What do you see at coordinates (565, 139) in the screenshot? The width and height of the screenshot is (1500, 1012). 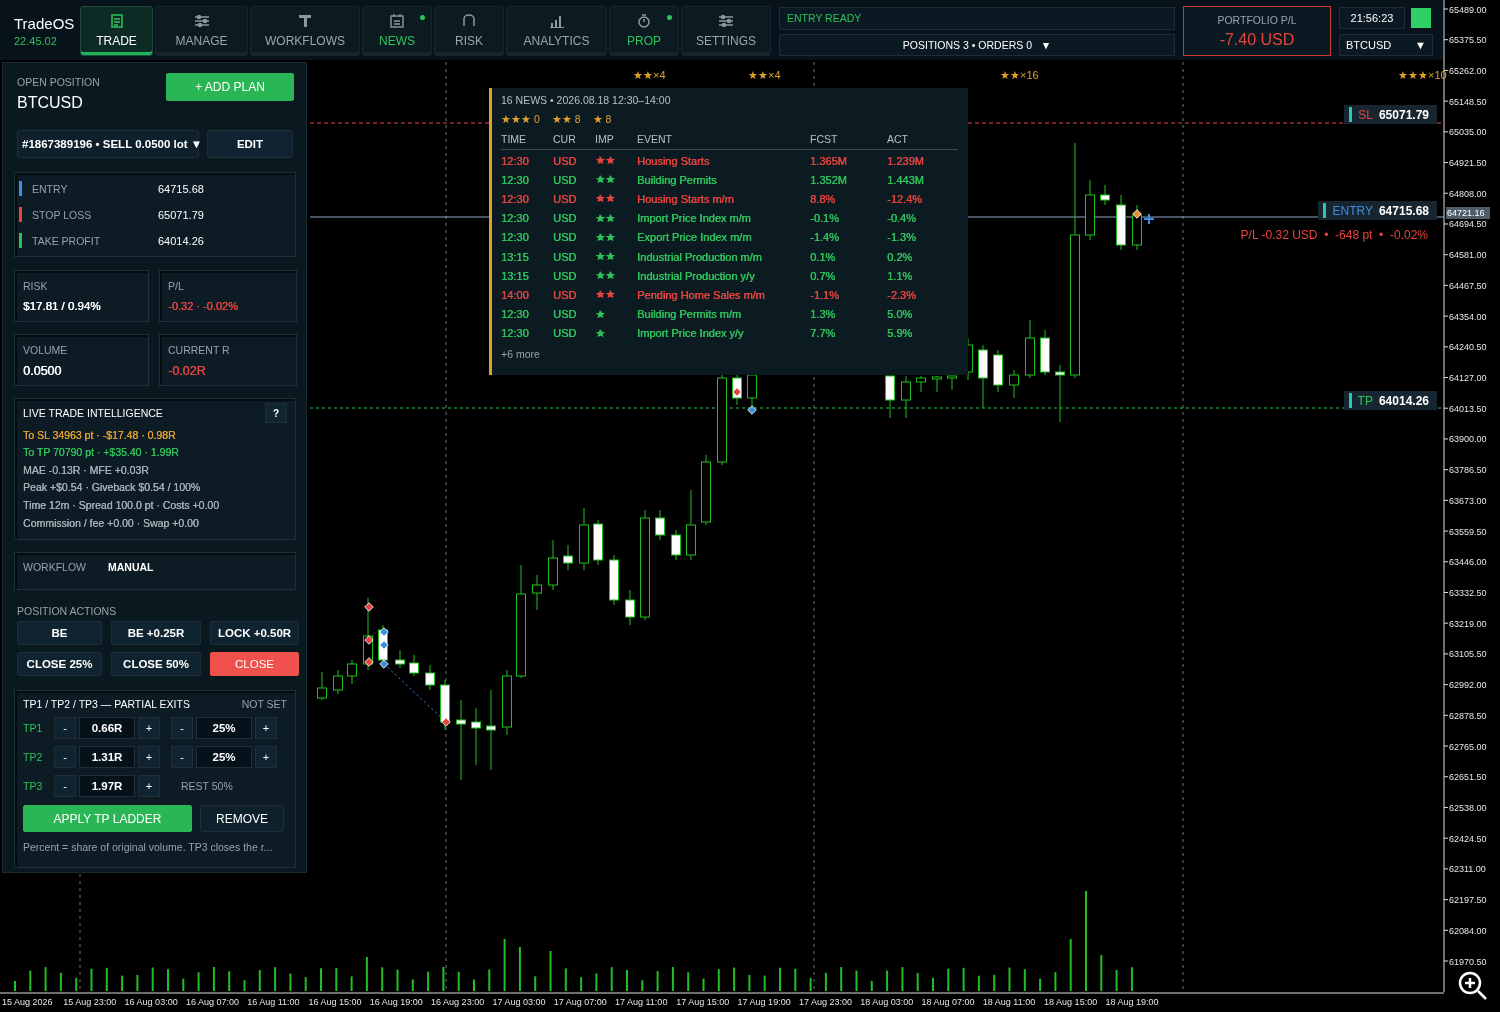 I see `column-header: CUR` at bounding box center [565, 139].